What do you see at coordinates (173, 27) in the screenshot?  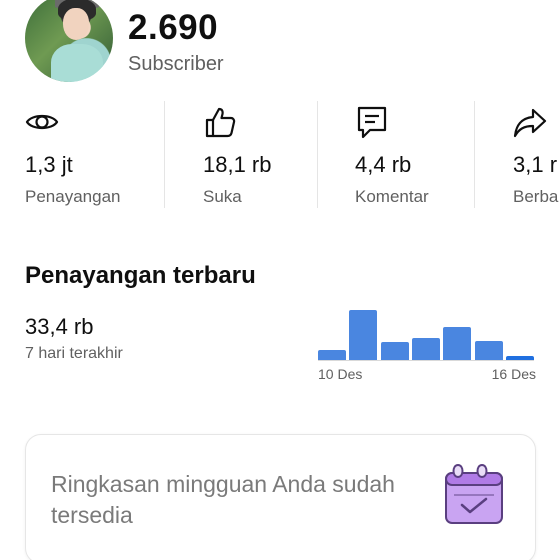 I see `subscriber-count: 2.690` at bounding box center [173, 27].